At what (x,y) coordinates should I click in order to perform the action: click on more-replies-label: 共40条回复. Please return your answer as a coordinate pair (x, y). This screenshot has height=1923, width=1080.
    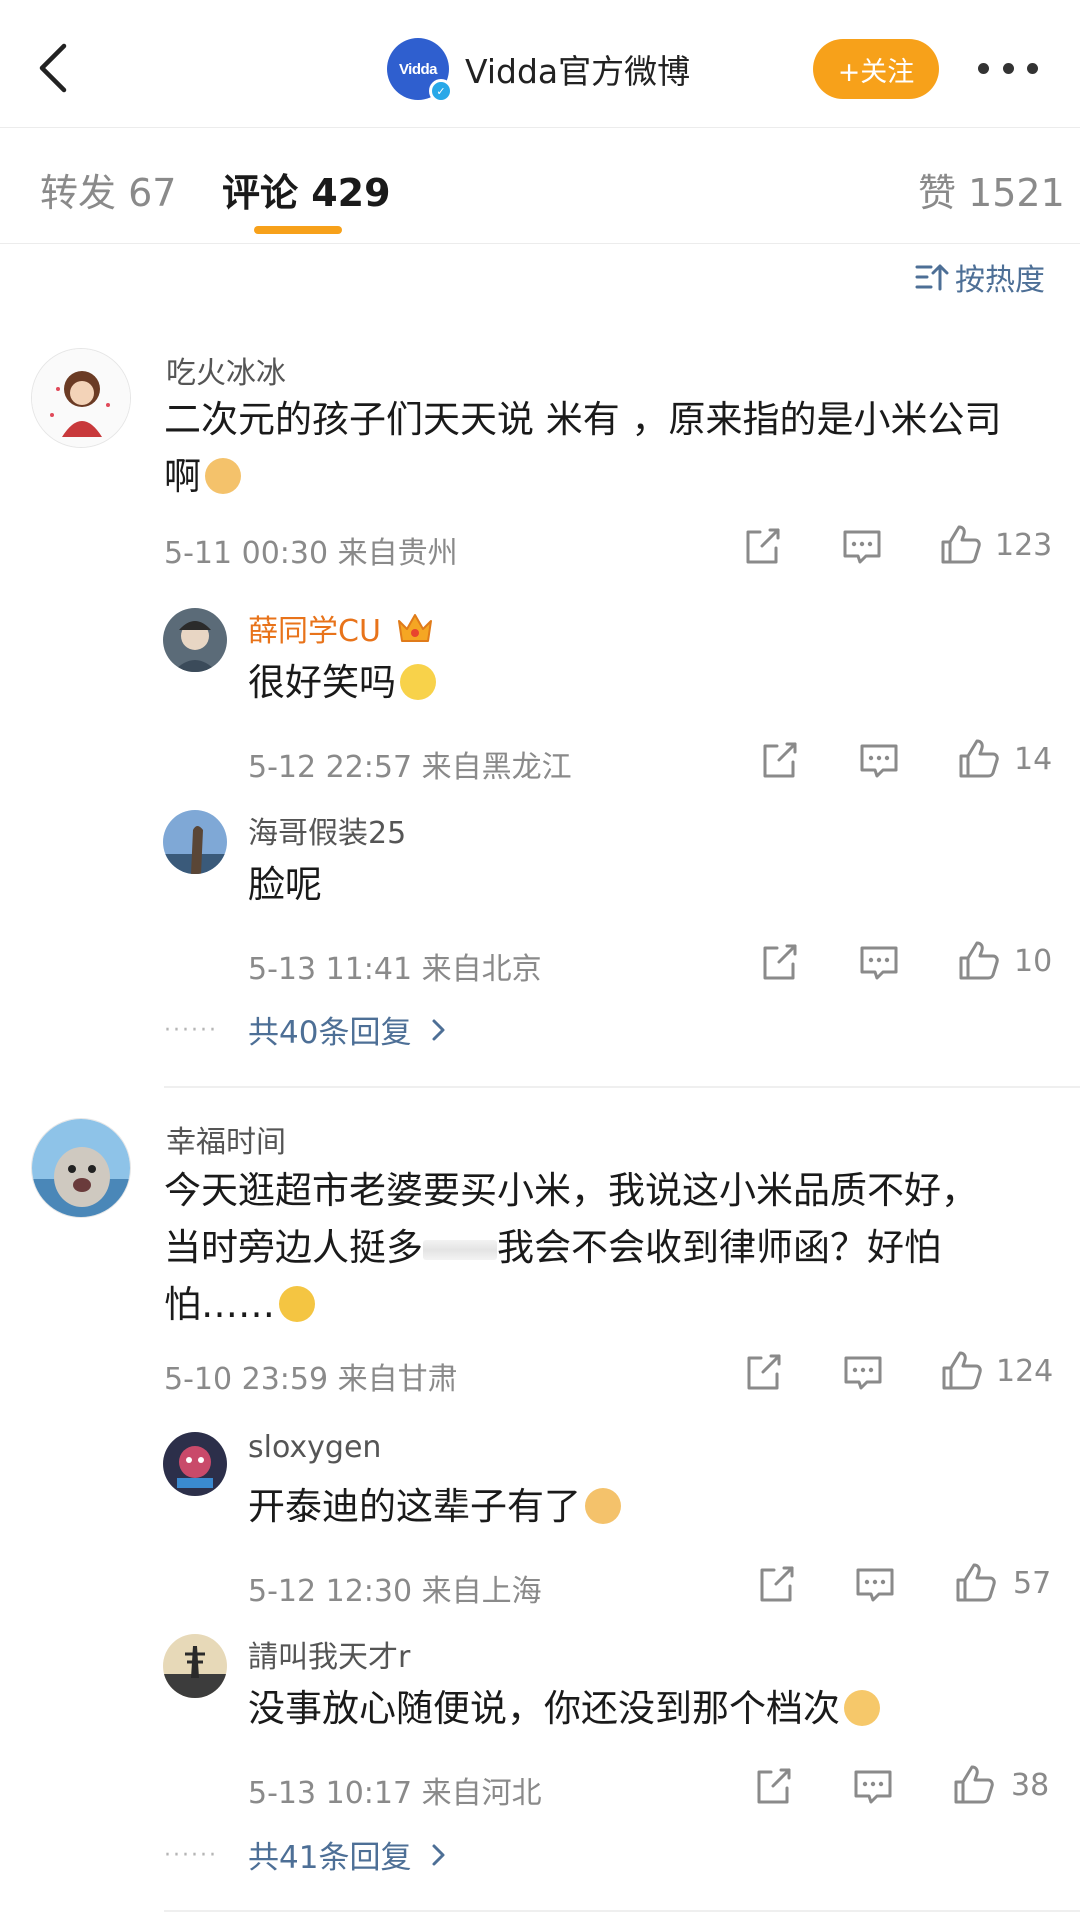
    Looking at the image, I should click on (330, 1033).